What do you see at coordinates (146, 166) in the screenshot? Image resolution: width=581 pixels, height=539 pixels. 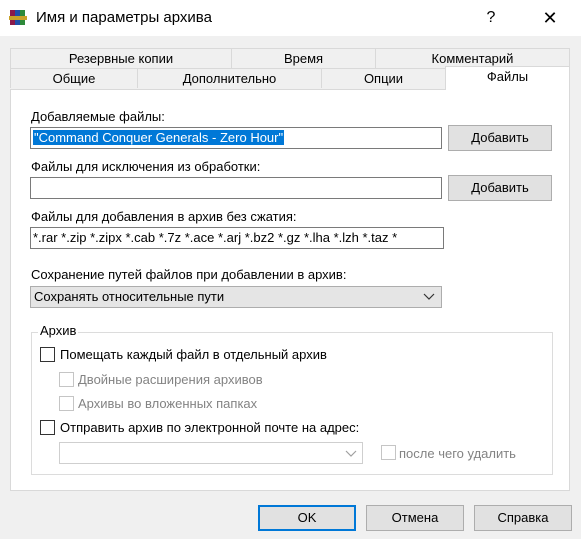 I see `exclude-files-label: Файлы для исключения из обработки:` at bounding box center [146, 166].